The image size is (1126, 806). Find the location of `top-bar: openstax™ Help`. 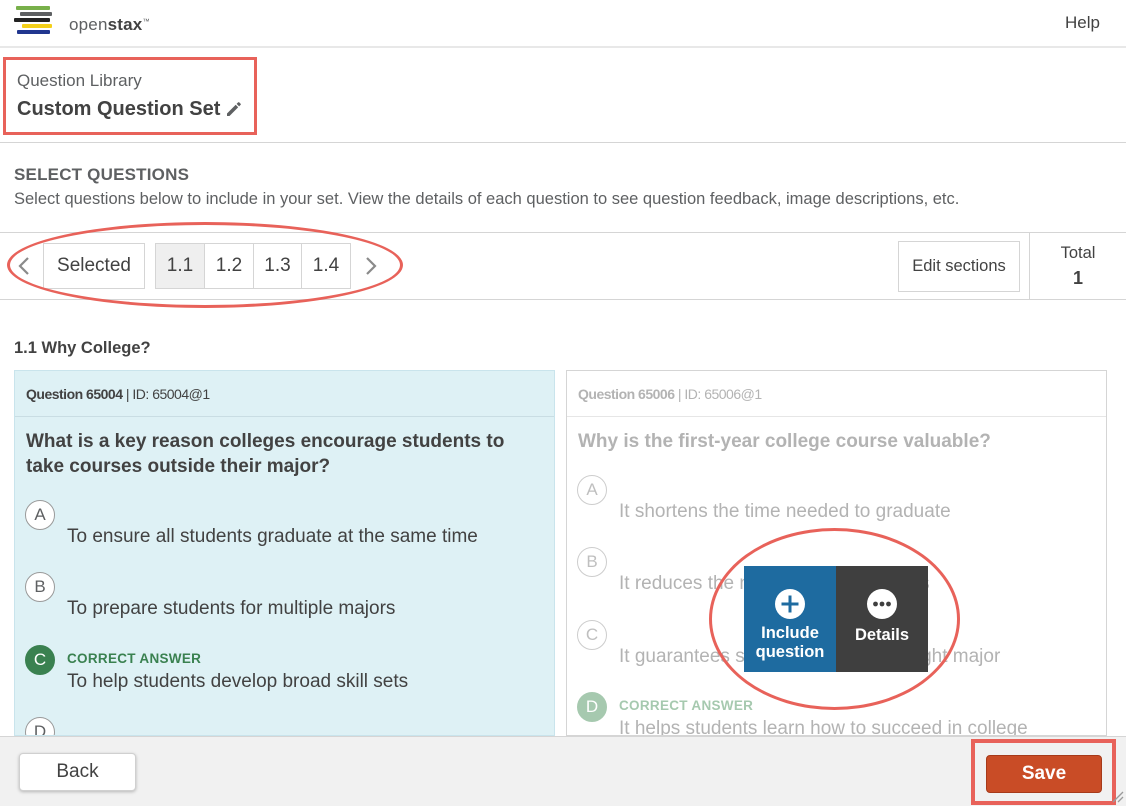

top-bar: openstax™ Help is located at coordinates (563, 24).